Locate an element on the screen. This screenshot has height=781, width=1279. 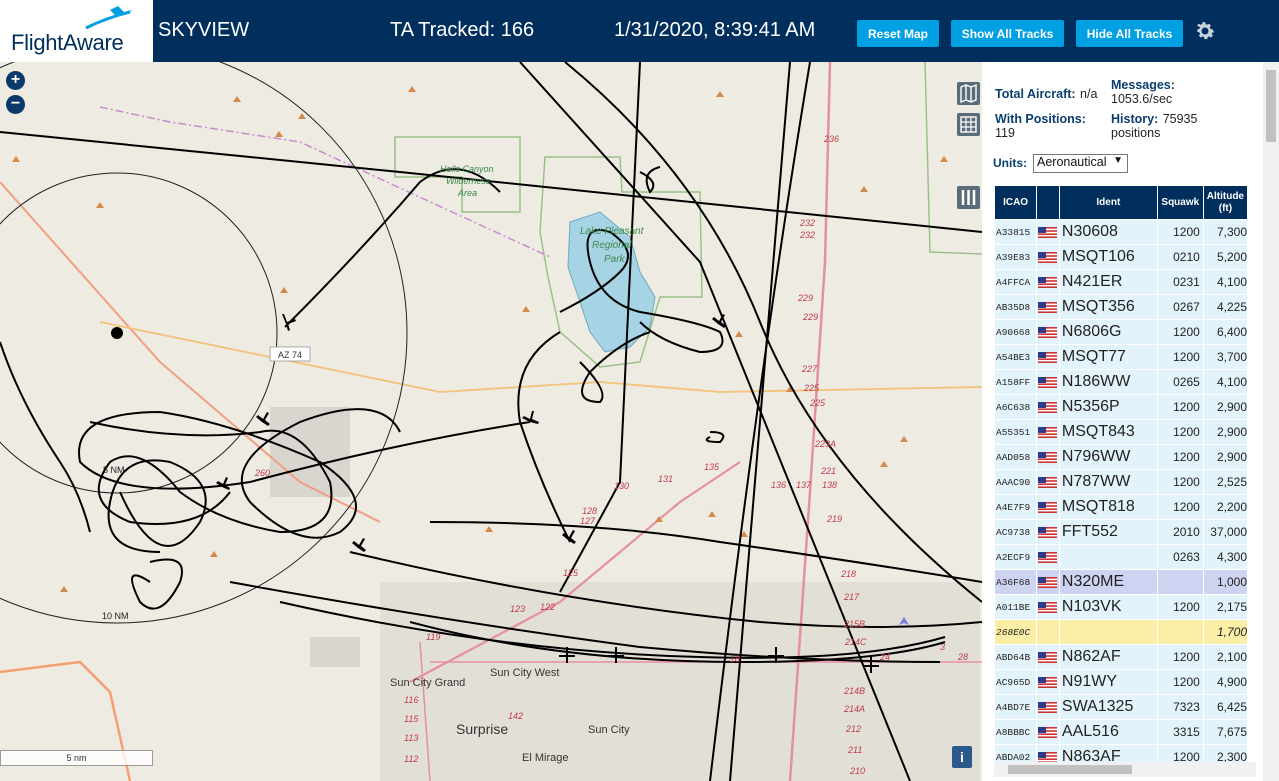
table-row: A2ECF9 0263 4,300 is located at coordinates (1121, 557).